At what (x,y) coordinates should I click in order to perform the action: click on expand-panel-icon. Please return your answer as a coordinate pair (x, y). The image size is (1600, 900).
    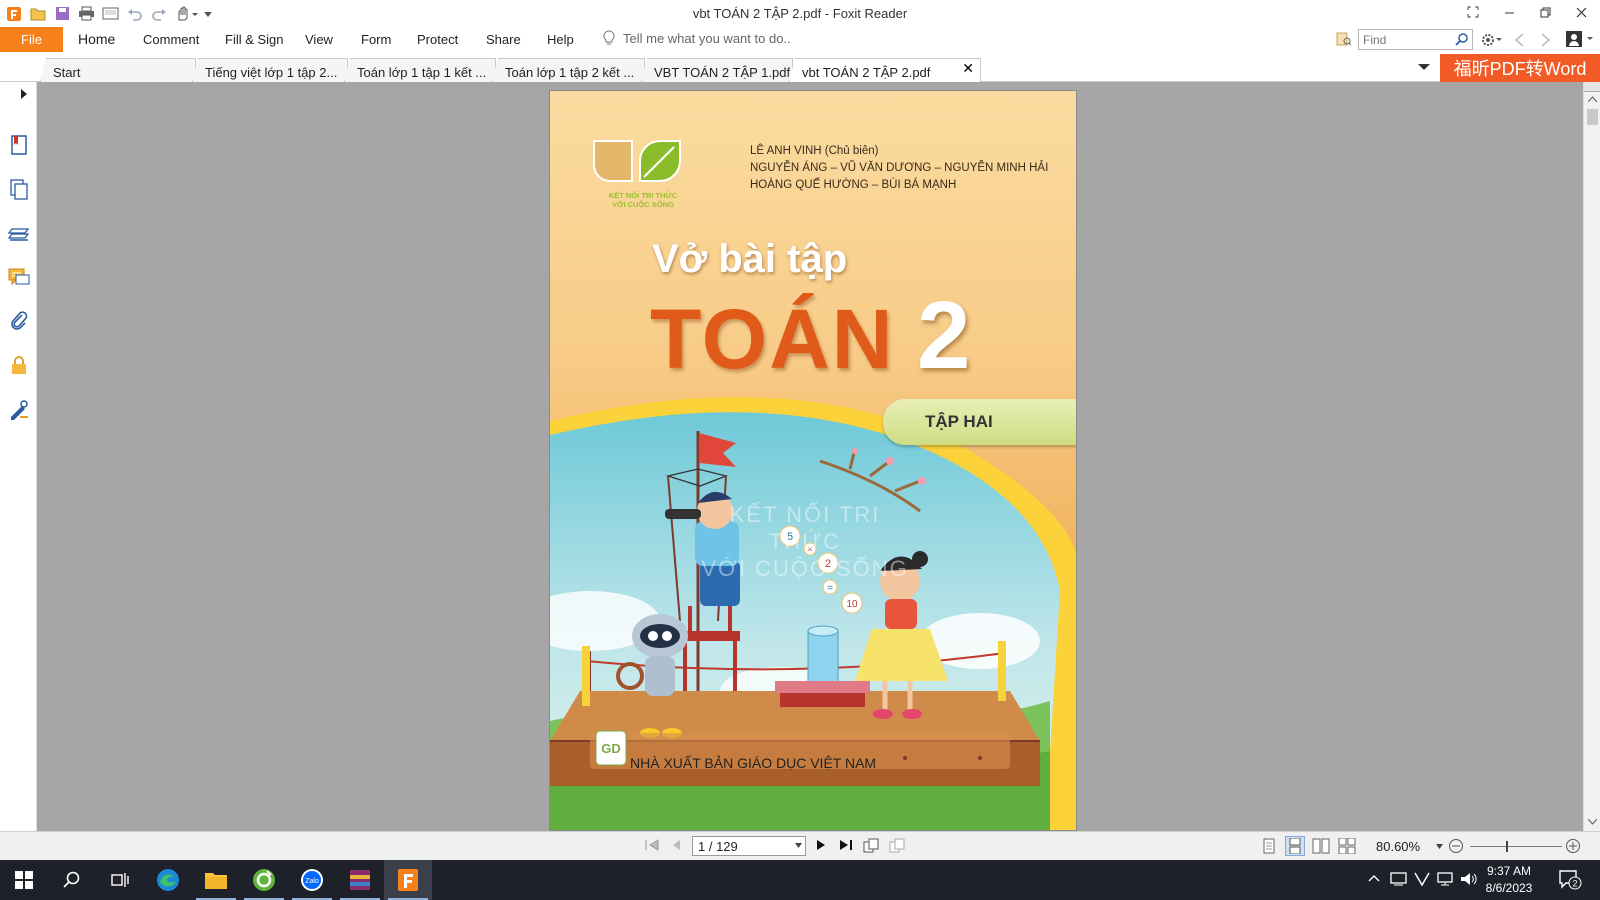
    Looking at the image, I should click on (24, 94).